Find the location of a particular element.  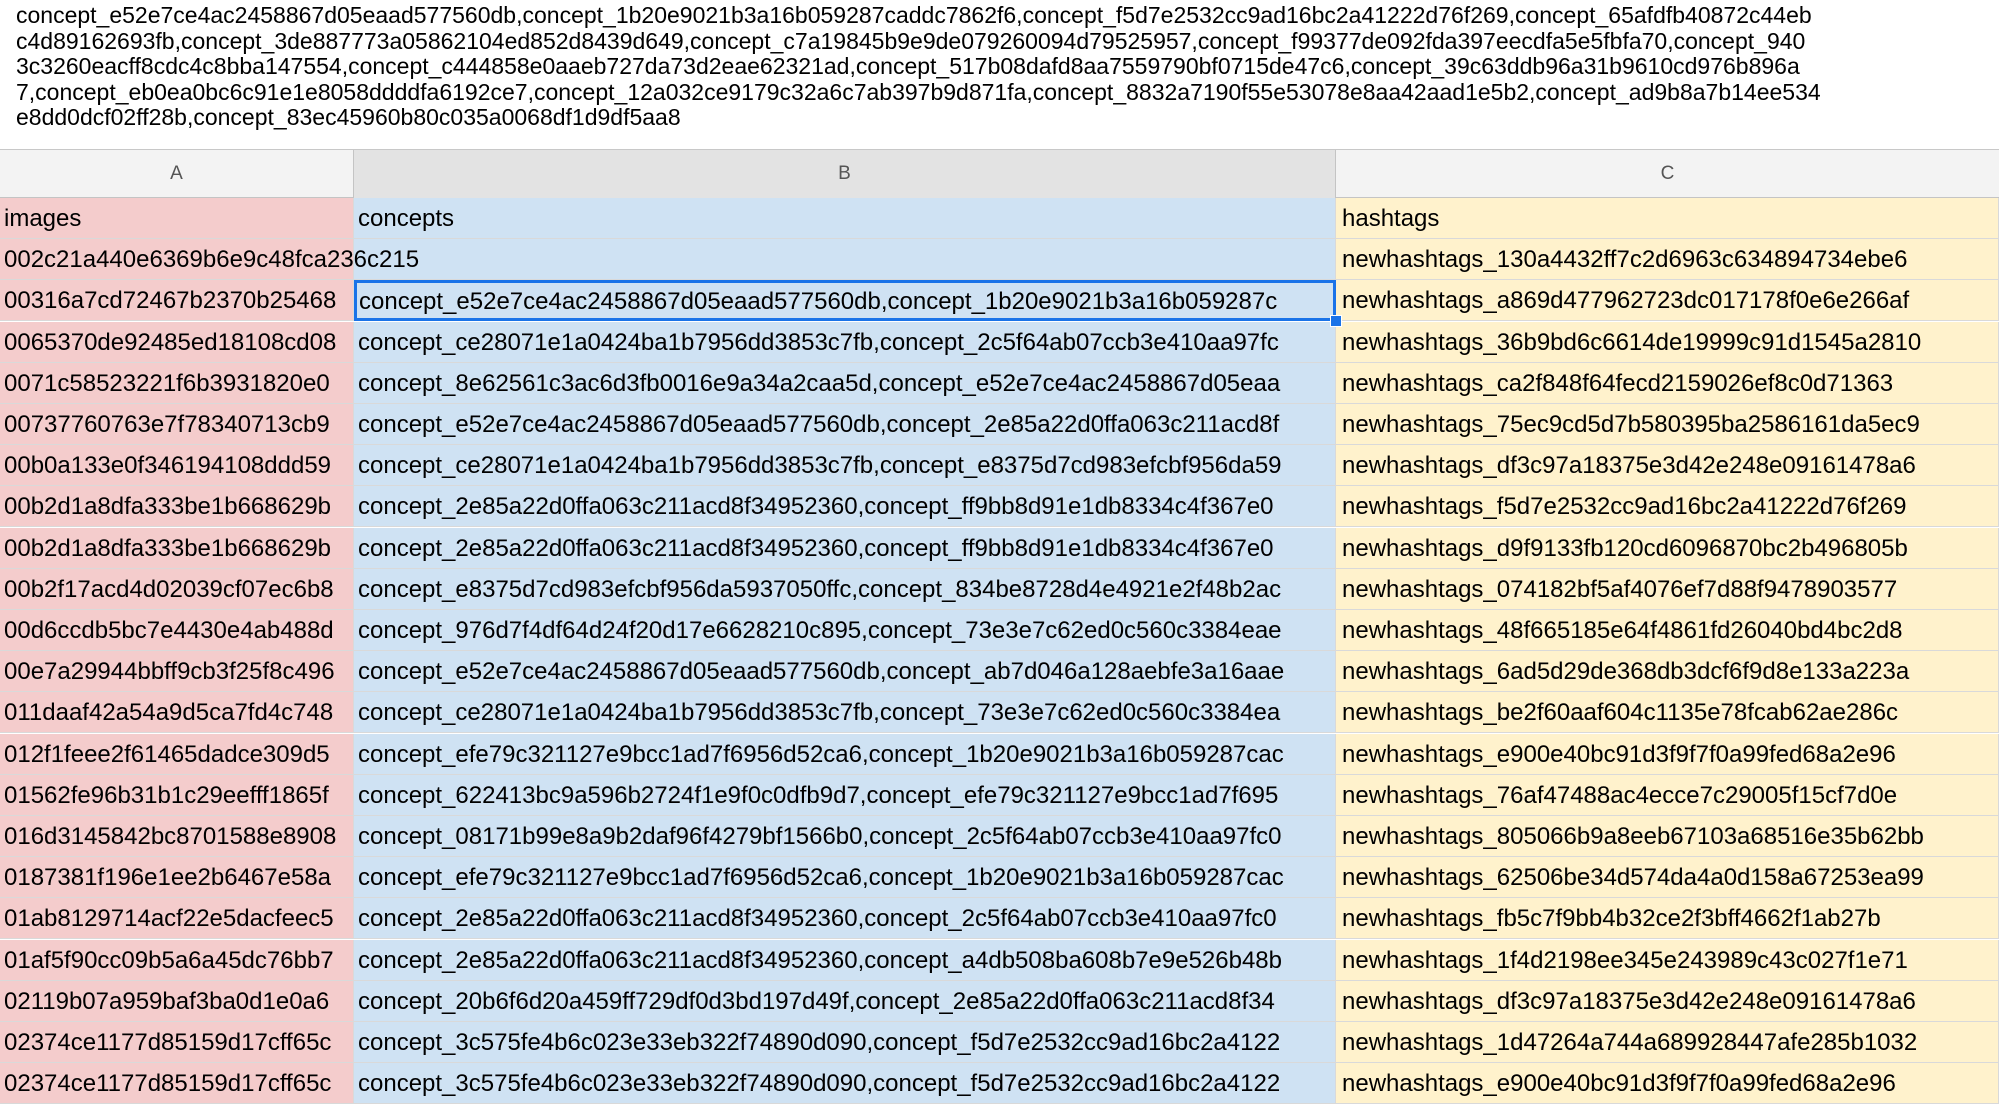

fill-handle is located at coordinates (1336, 321).